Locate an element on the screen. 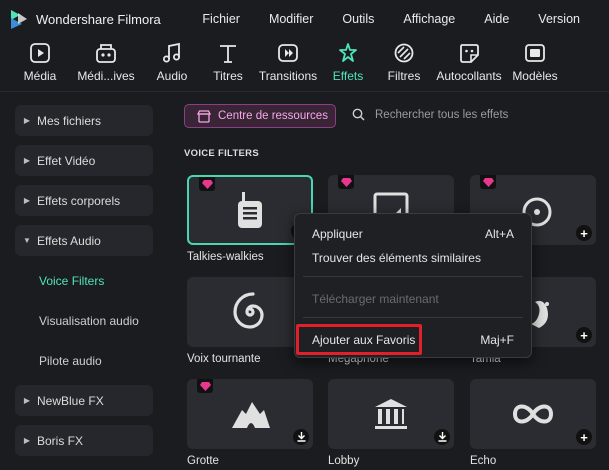 The height and width of the screenshot is (470, 609). effect-label: Grotte is located at coordinates (203, 461).